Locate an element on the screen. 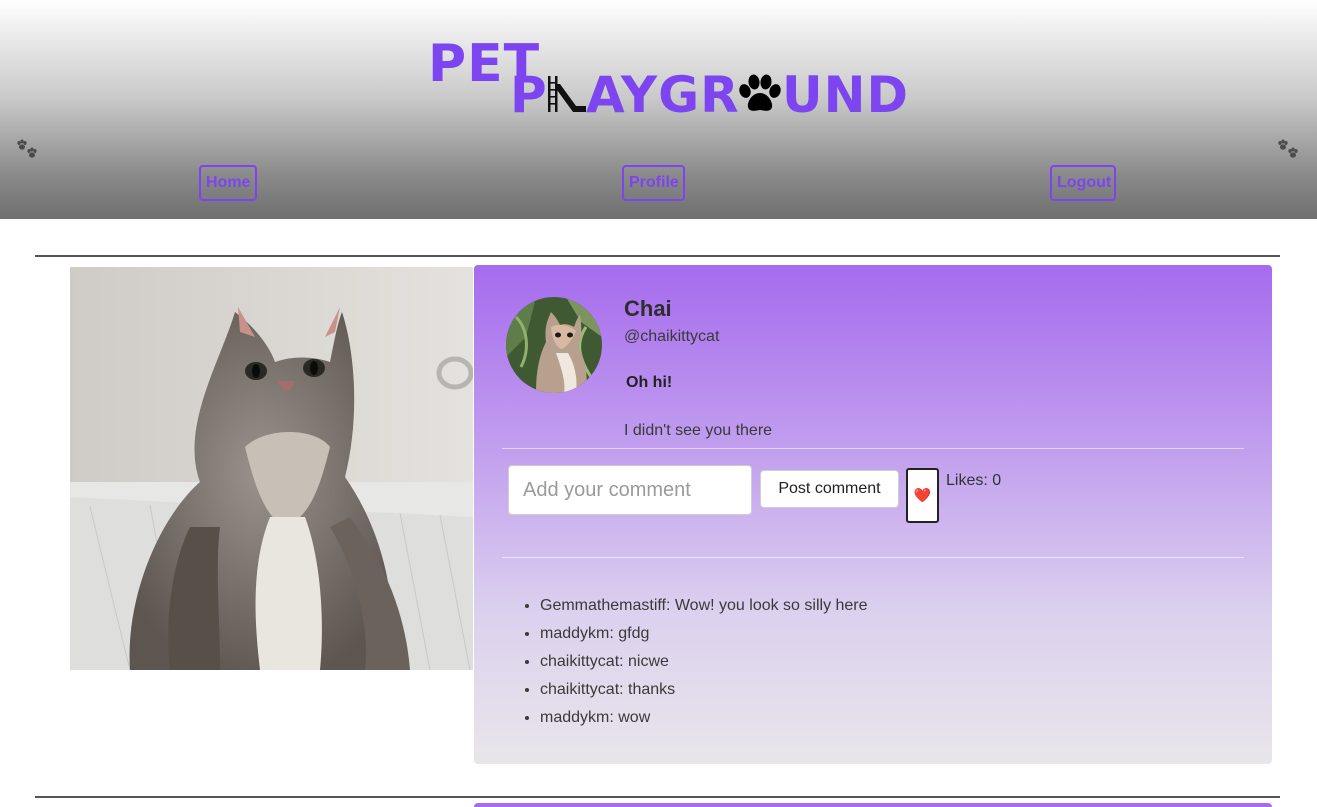 This screenshot has width=1317, height=807. comment-item: maddykm: wow is located at coordinates (704, 721).